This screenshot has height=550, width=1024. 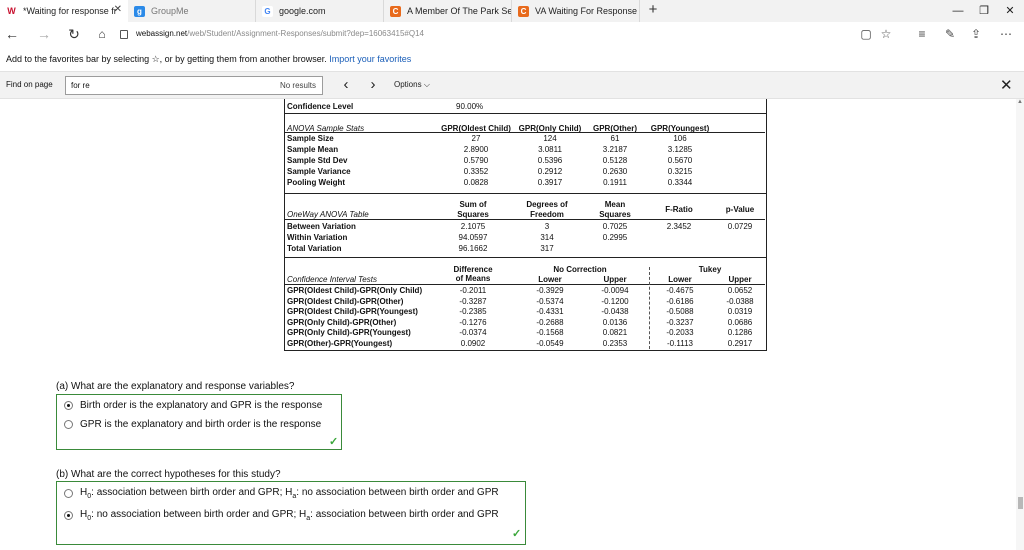 I want to click on tab-title: A Member Of The Park Serv, so click(x=459, y=11).